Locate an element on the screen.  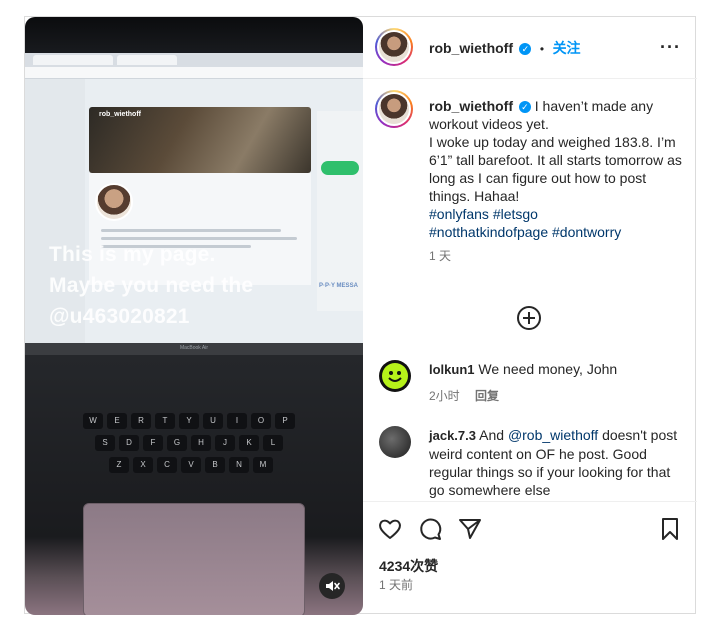
keyboard-key: J is located at coordinates (225, 443).